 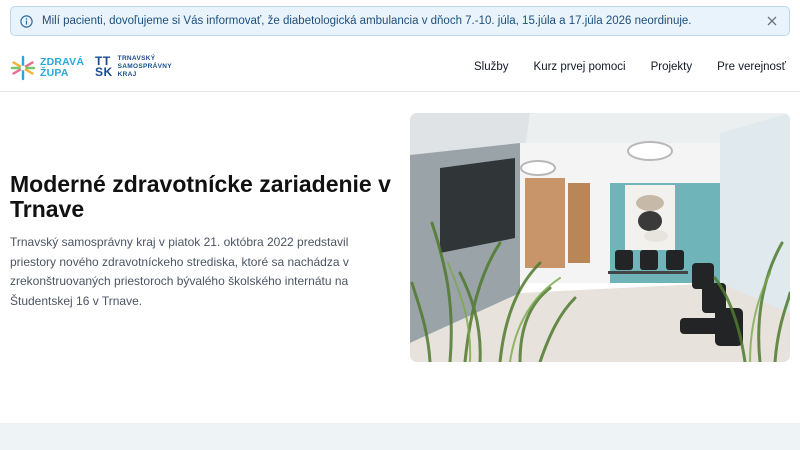 I want to click on snowflake-logo-icon, so click(x=23, y=68).